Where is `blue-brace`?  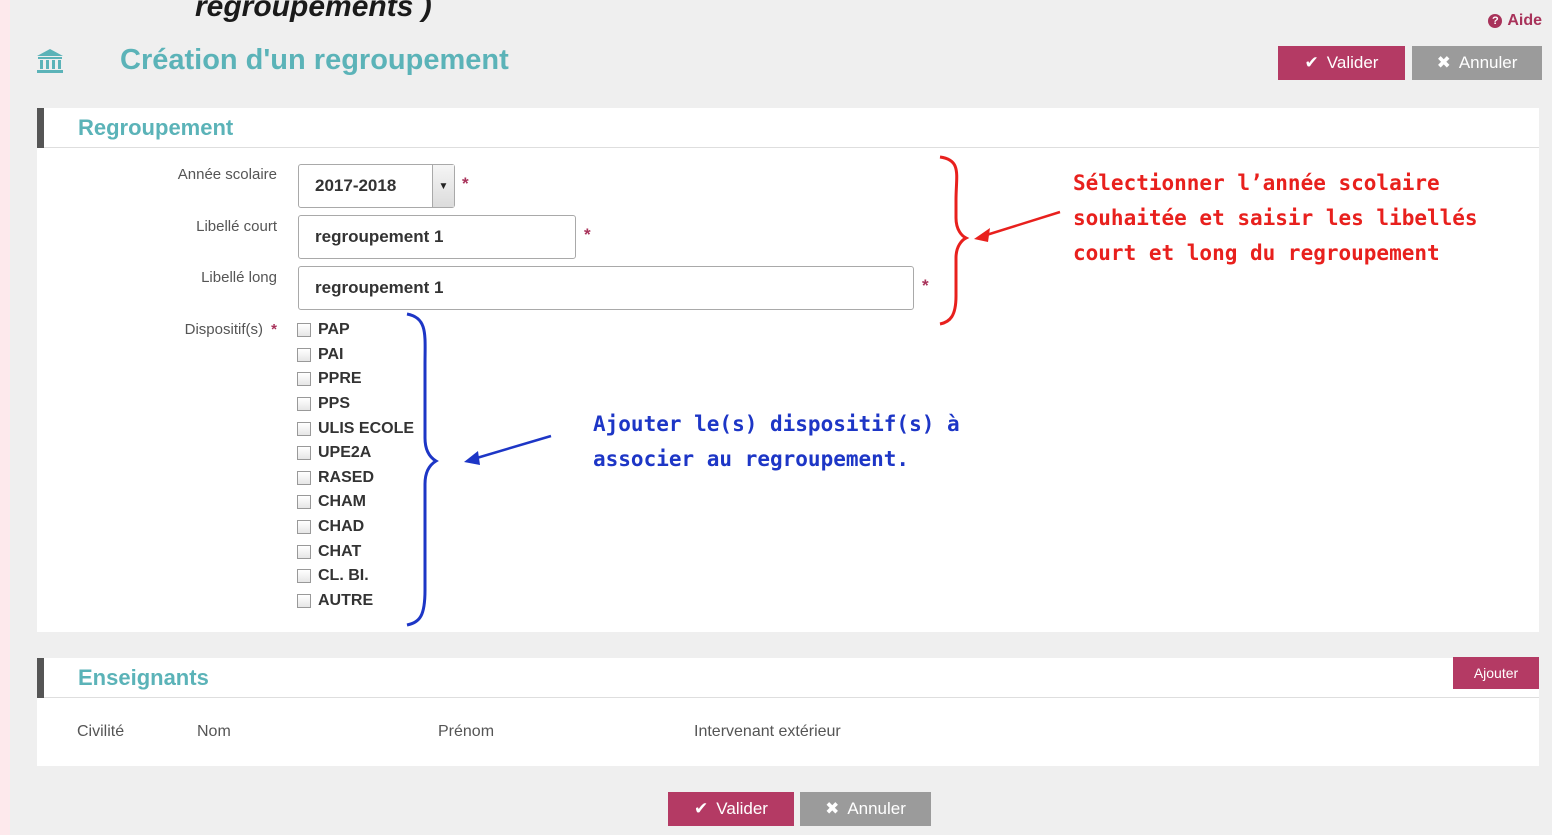
blue-brace is located at coordinates (422, 469).